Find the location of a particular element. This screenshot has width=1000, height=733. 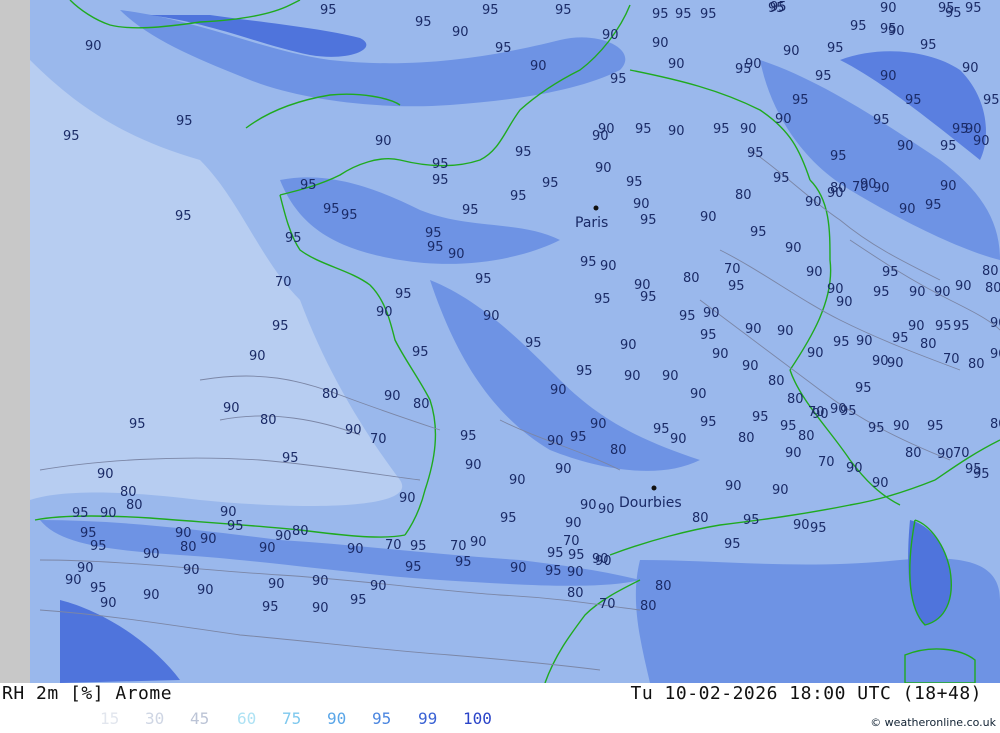

map-title: RH 2m [%] Arome is located at coordinates (87, 693).